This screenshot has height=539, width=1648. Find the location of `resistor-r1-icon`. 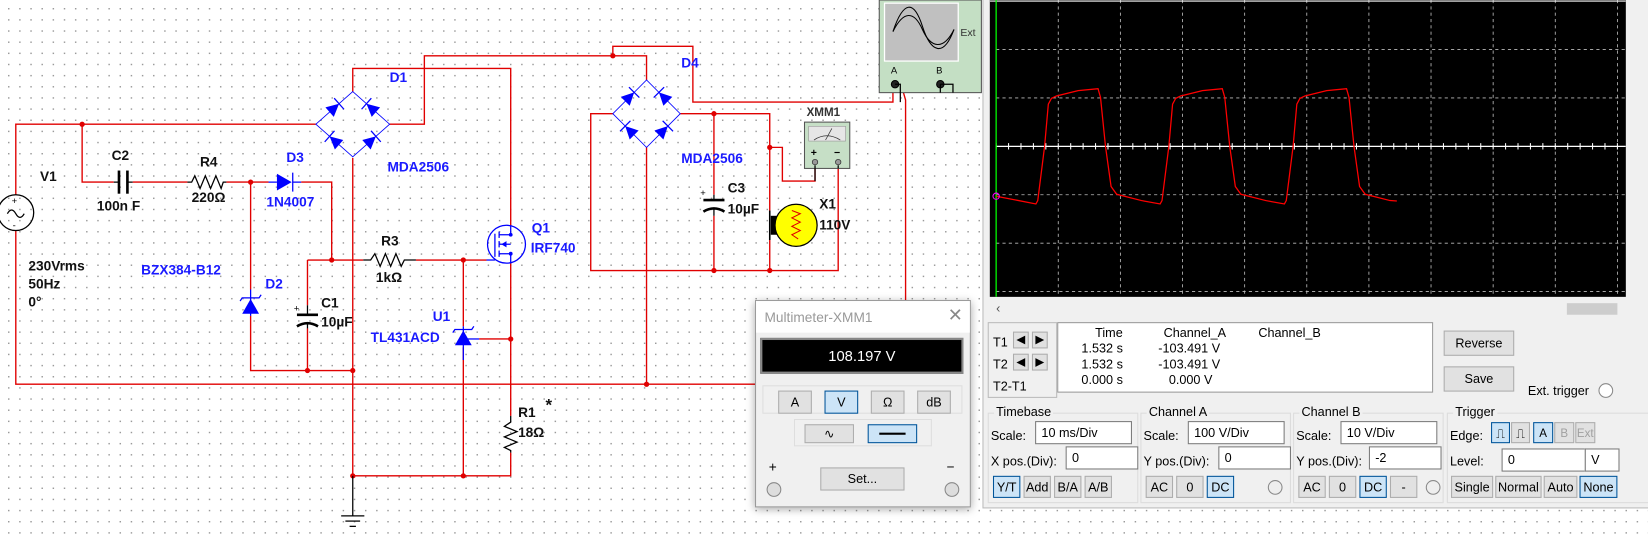

resistor-r1-icon is located at coordinates (510, 434).